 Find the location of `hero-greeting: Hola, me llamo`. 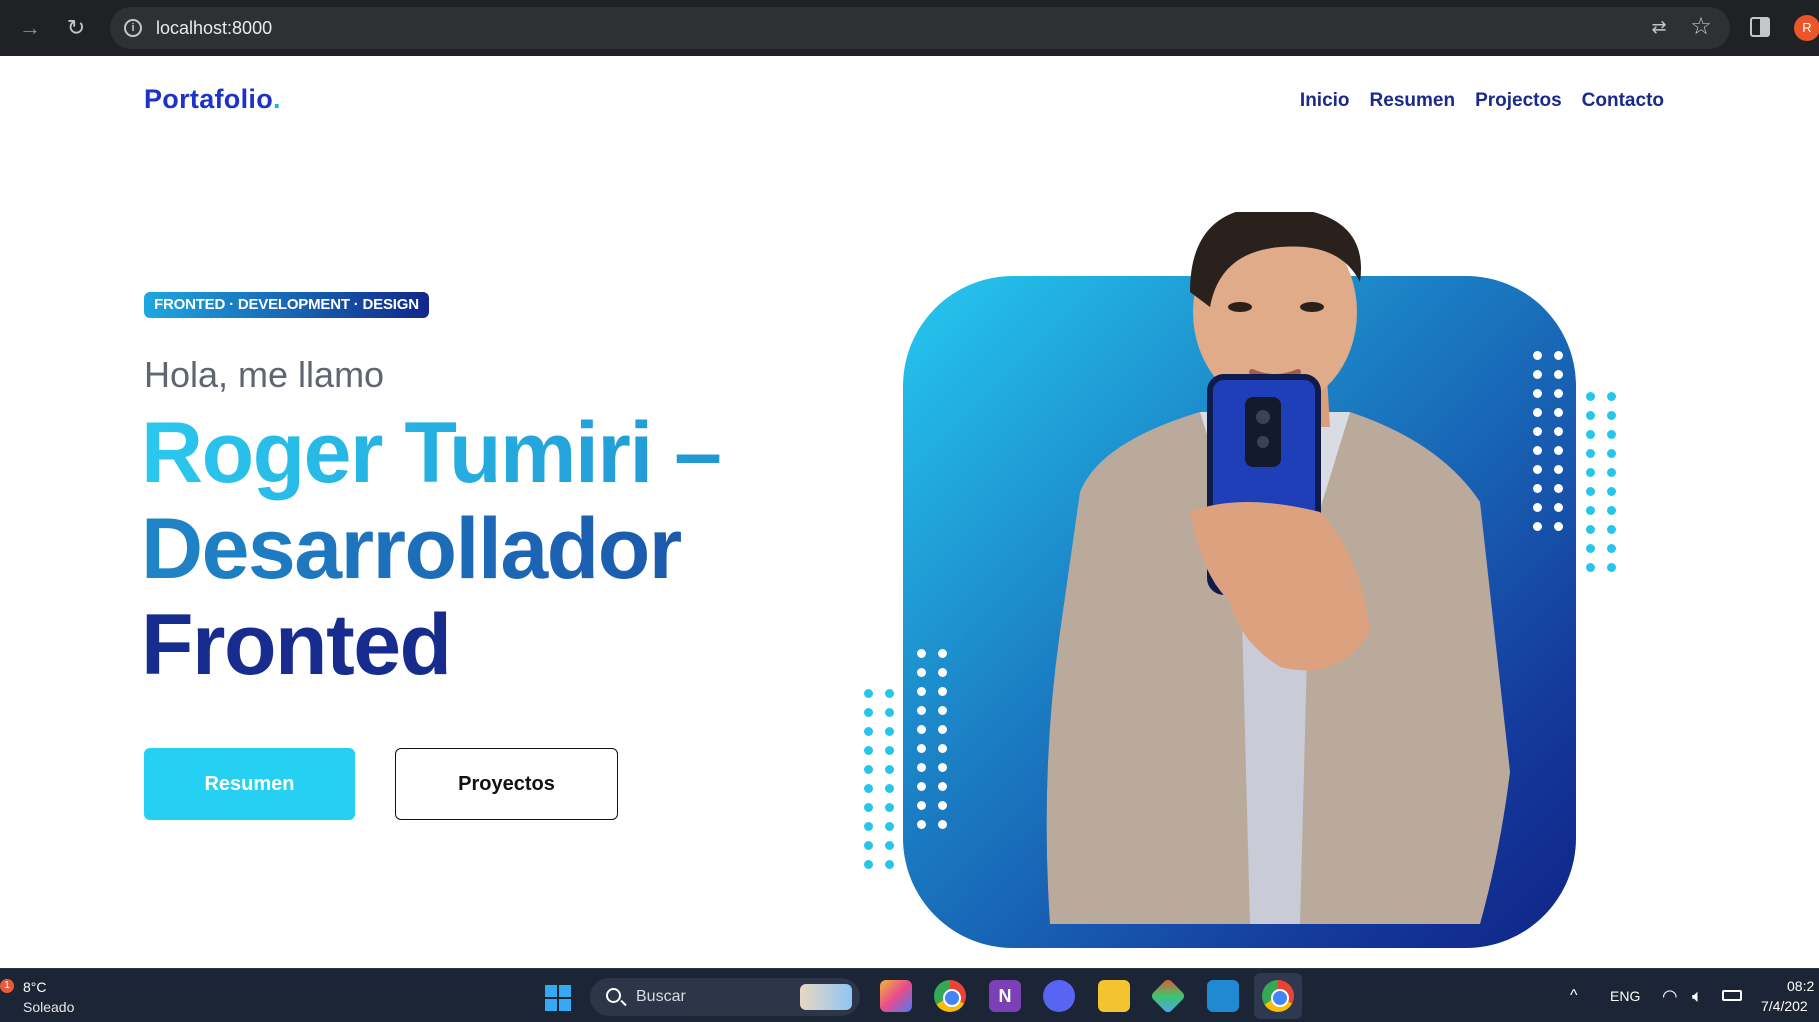

hero-greeting: Hola, me llamo is located at coordinates (264, 374).